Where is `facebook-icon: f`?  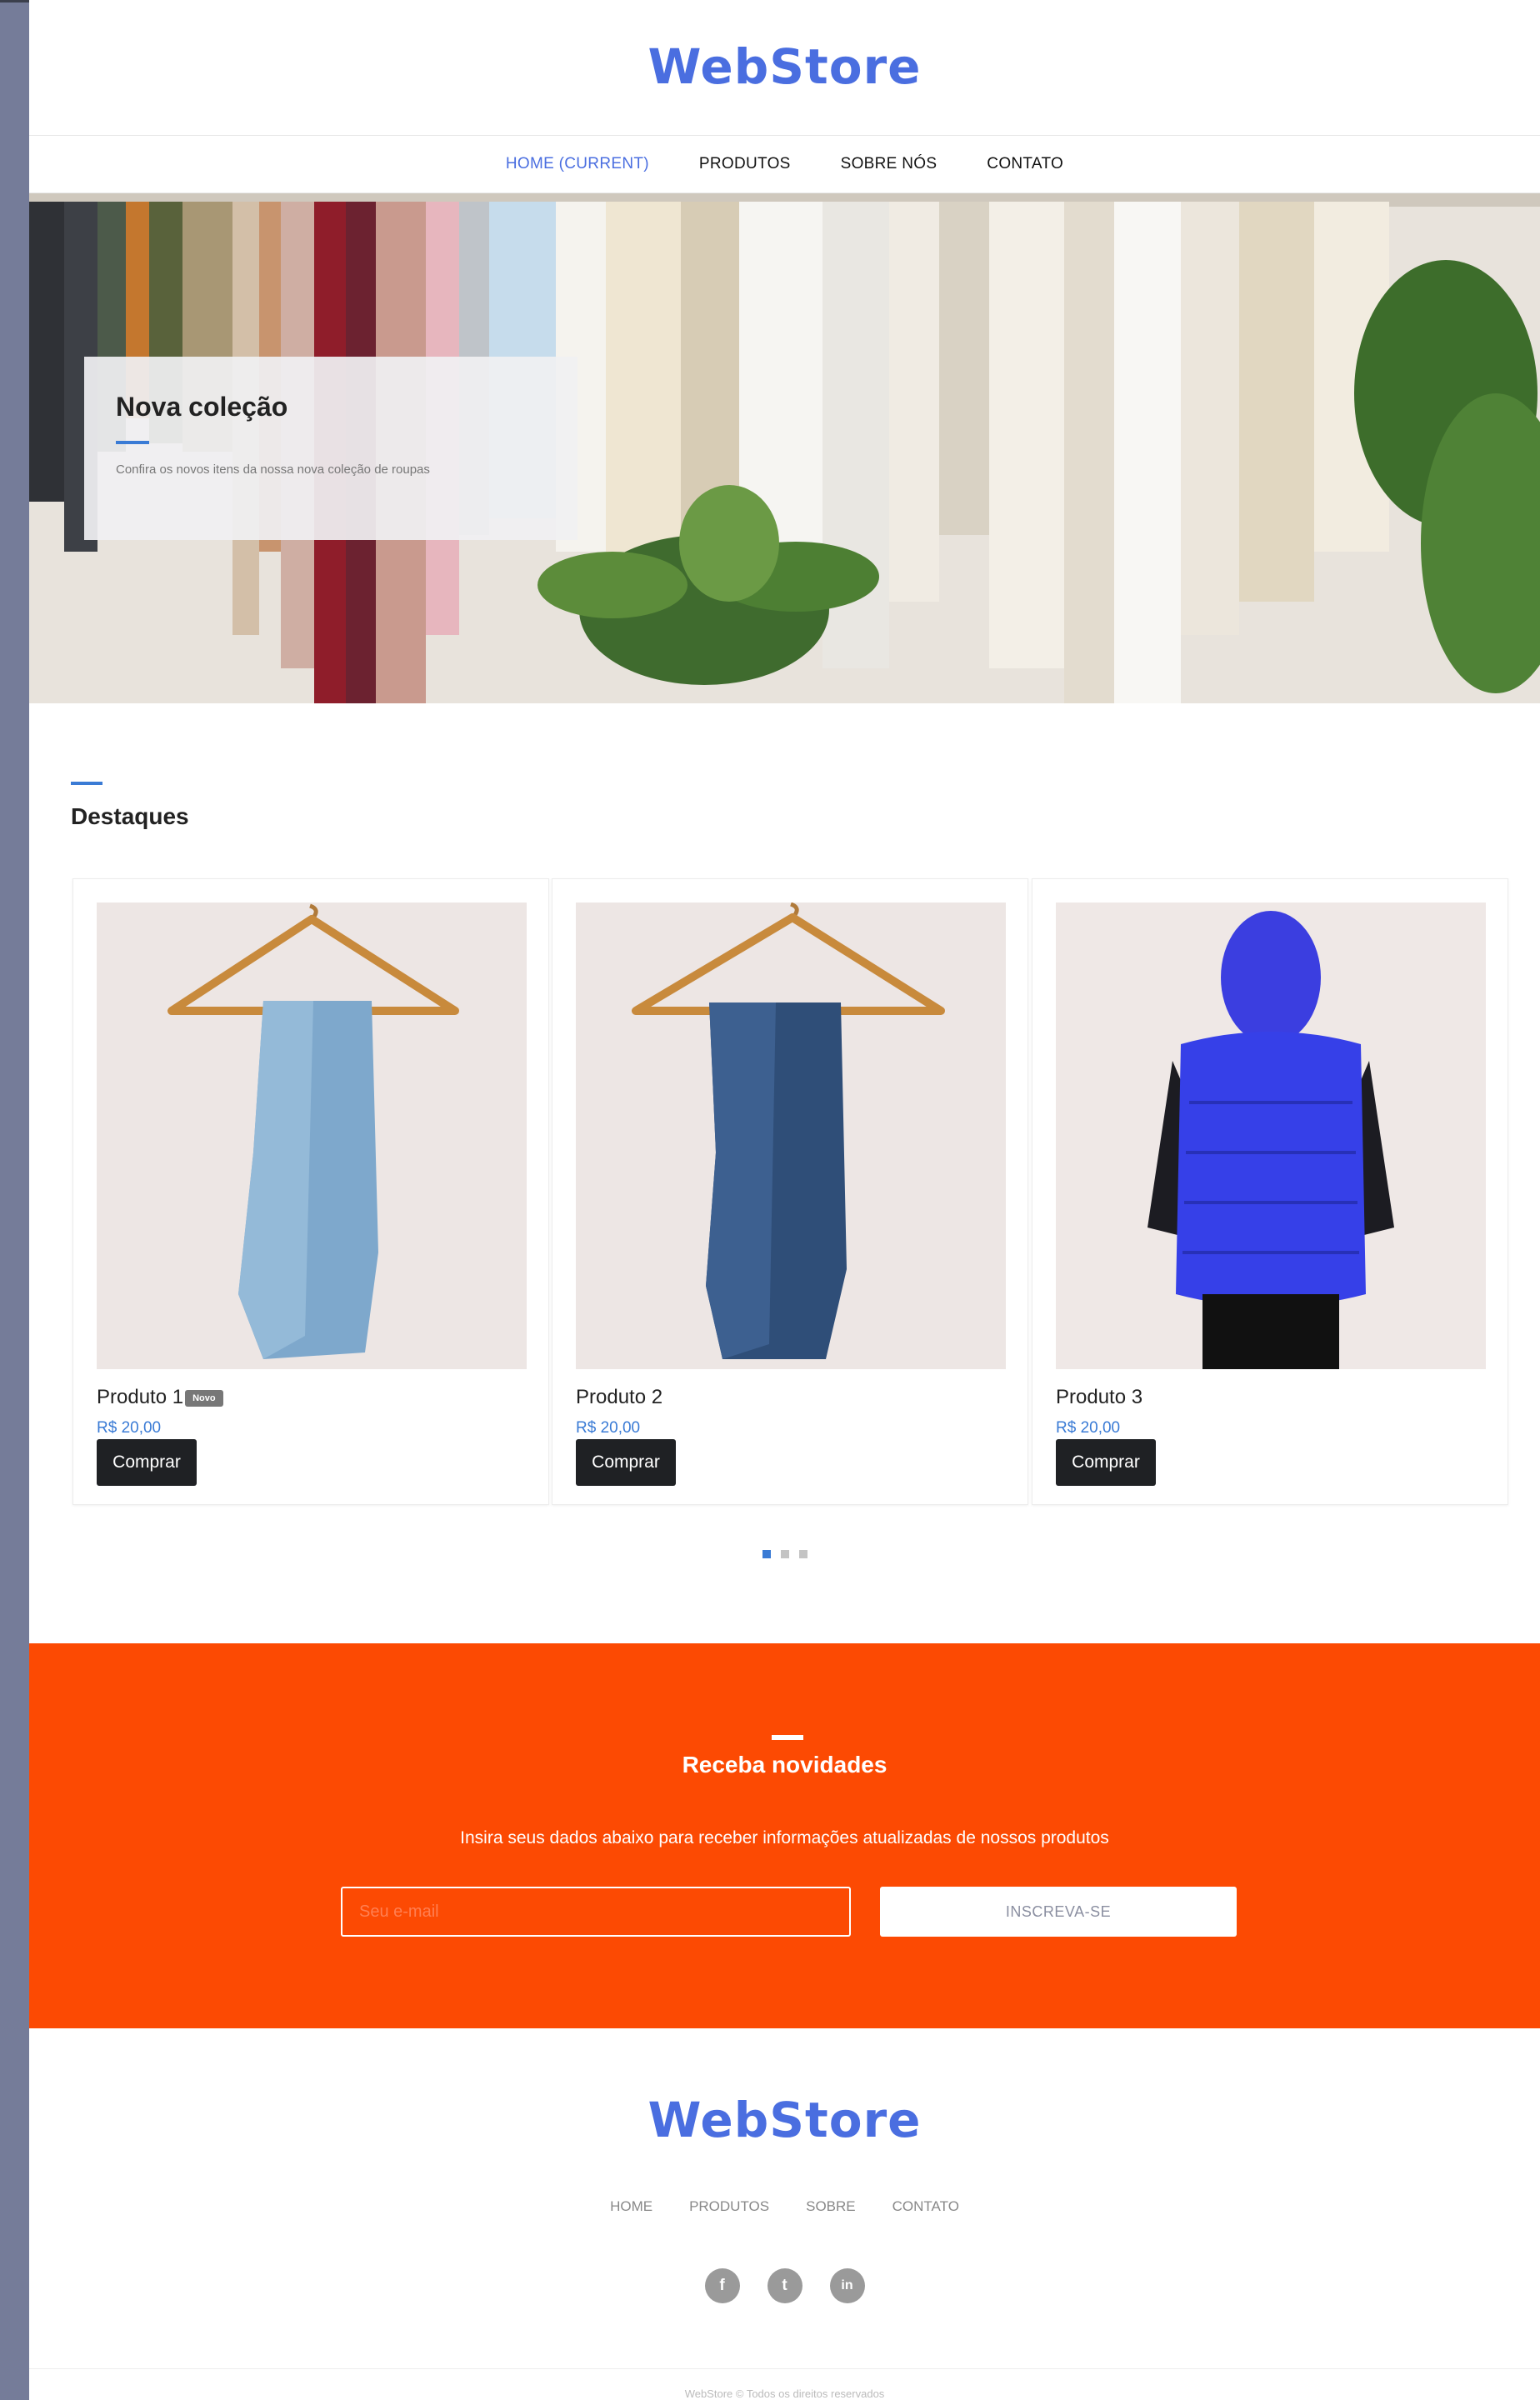 facebook-icon: f is located at coordinates (722, 2285).